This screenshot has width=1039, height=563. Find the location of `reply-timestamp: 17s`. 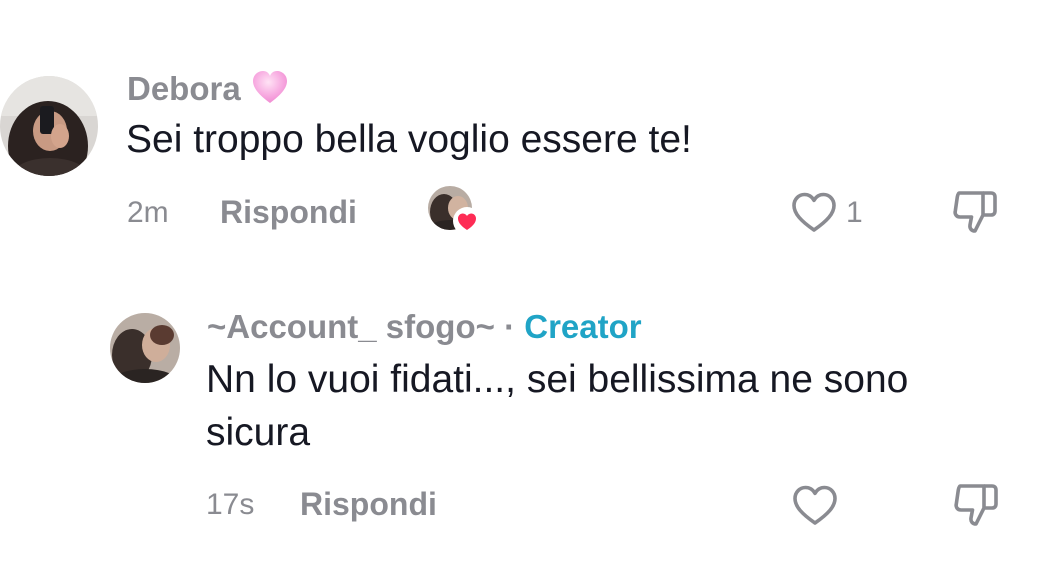

reply-timestamp: 17s is located at coordinates (230, 504).